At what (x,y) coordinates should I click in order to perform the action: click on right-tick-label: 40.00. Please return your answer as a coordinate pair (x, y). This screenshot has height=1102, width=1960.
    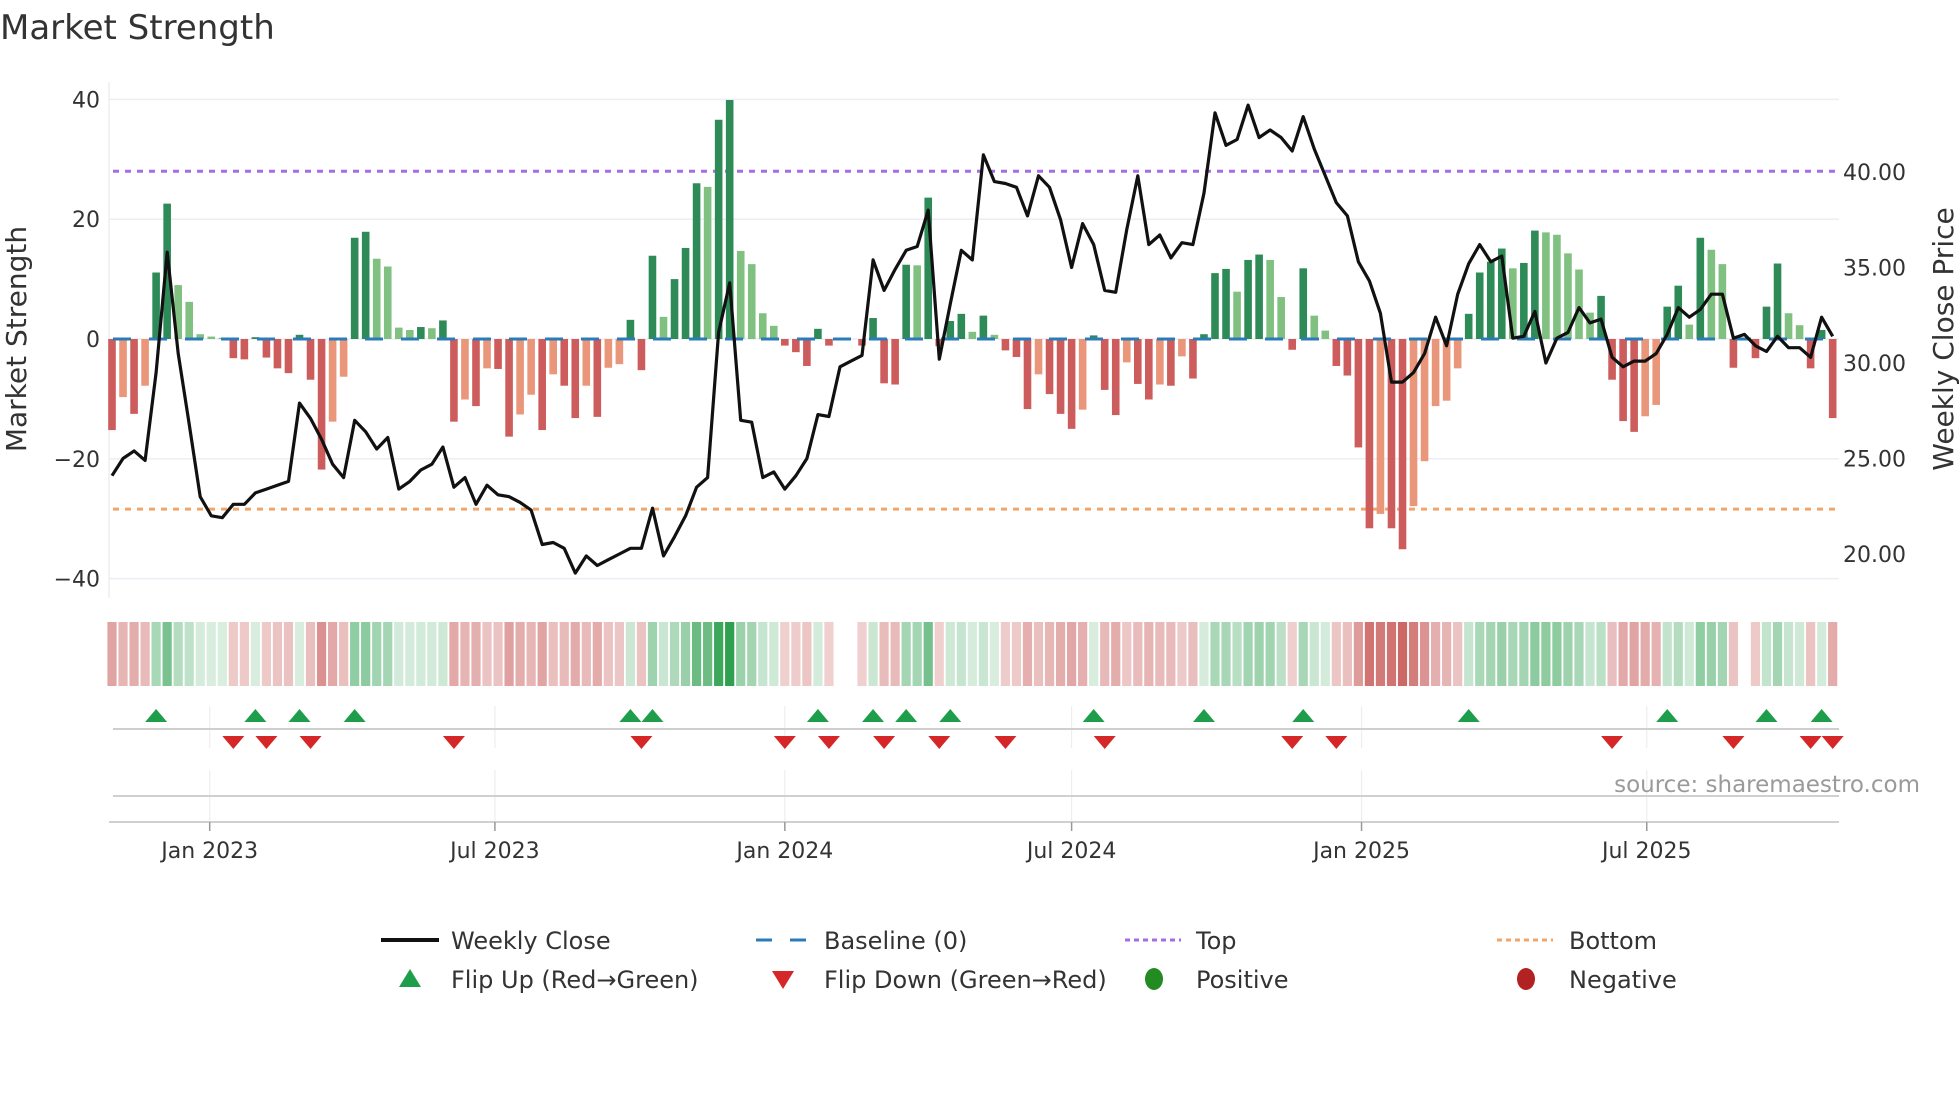
    Looking at the image, I should click on (1874, 173).